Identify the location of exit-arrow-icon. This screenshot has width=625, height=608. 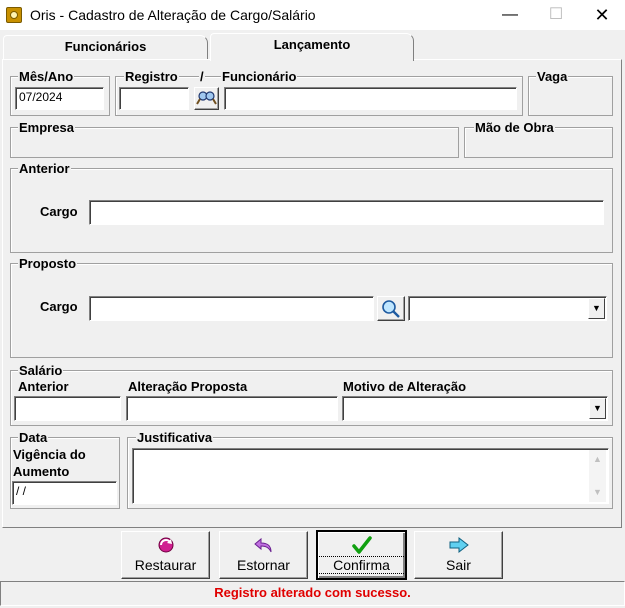
(458, 545).